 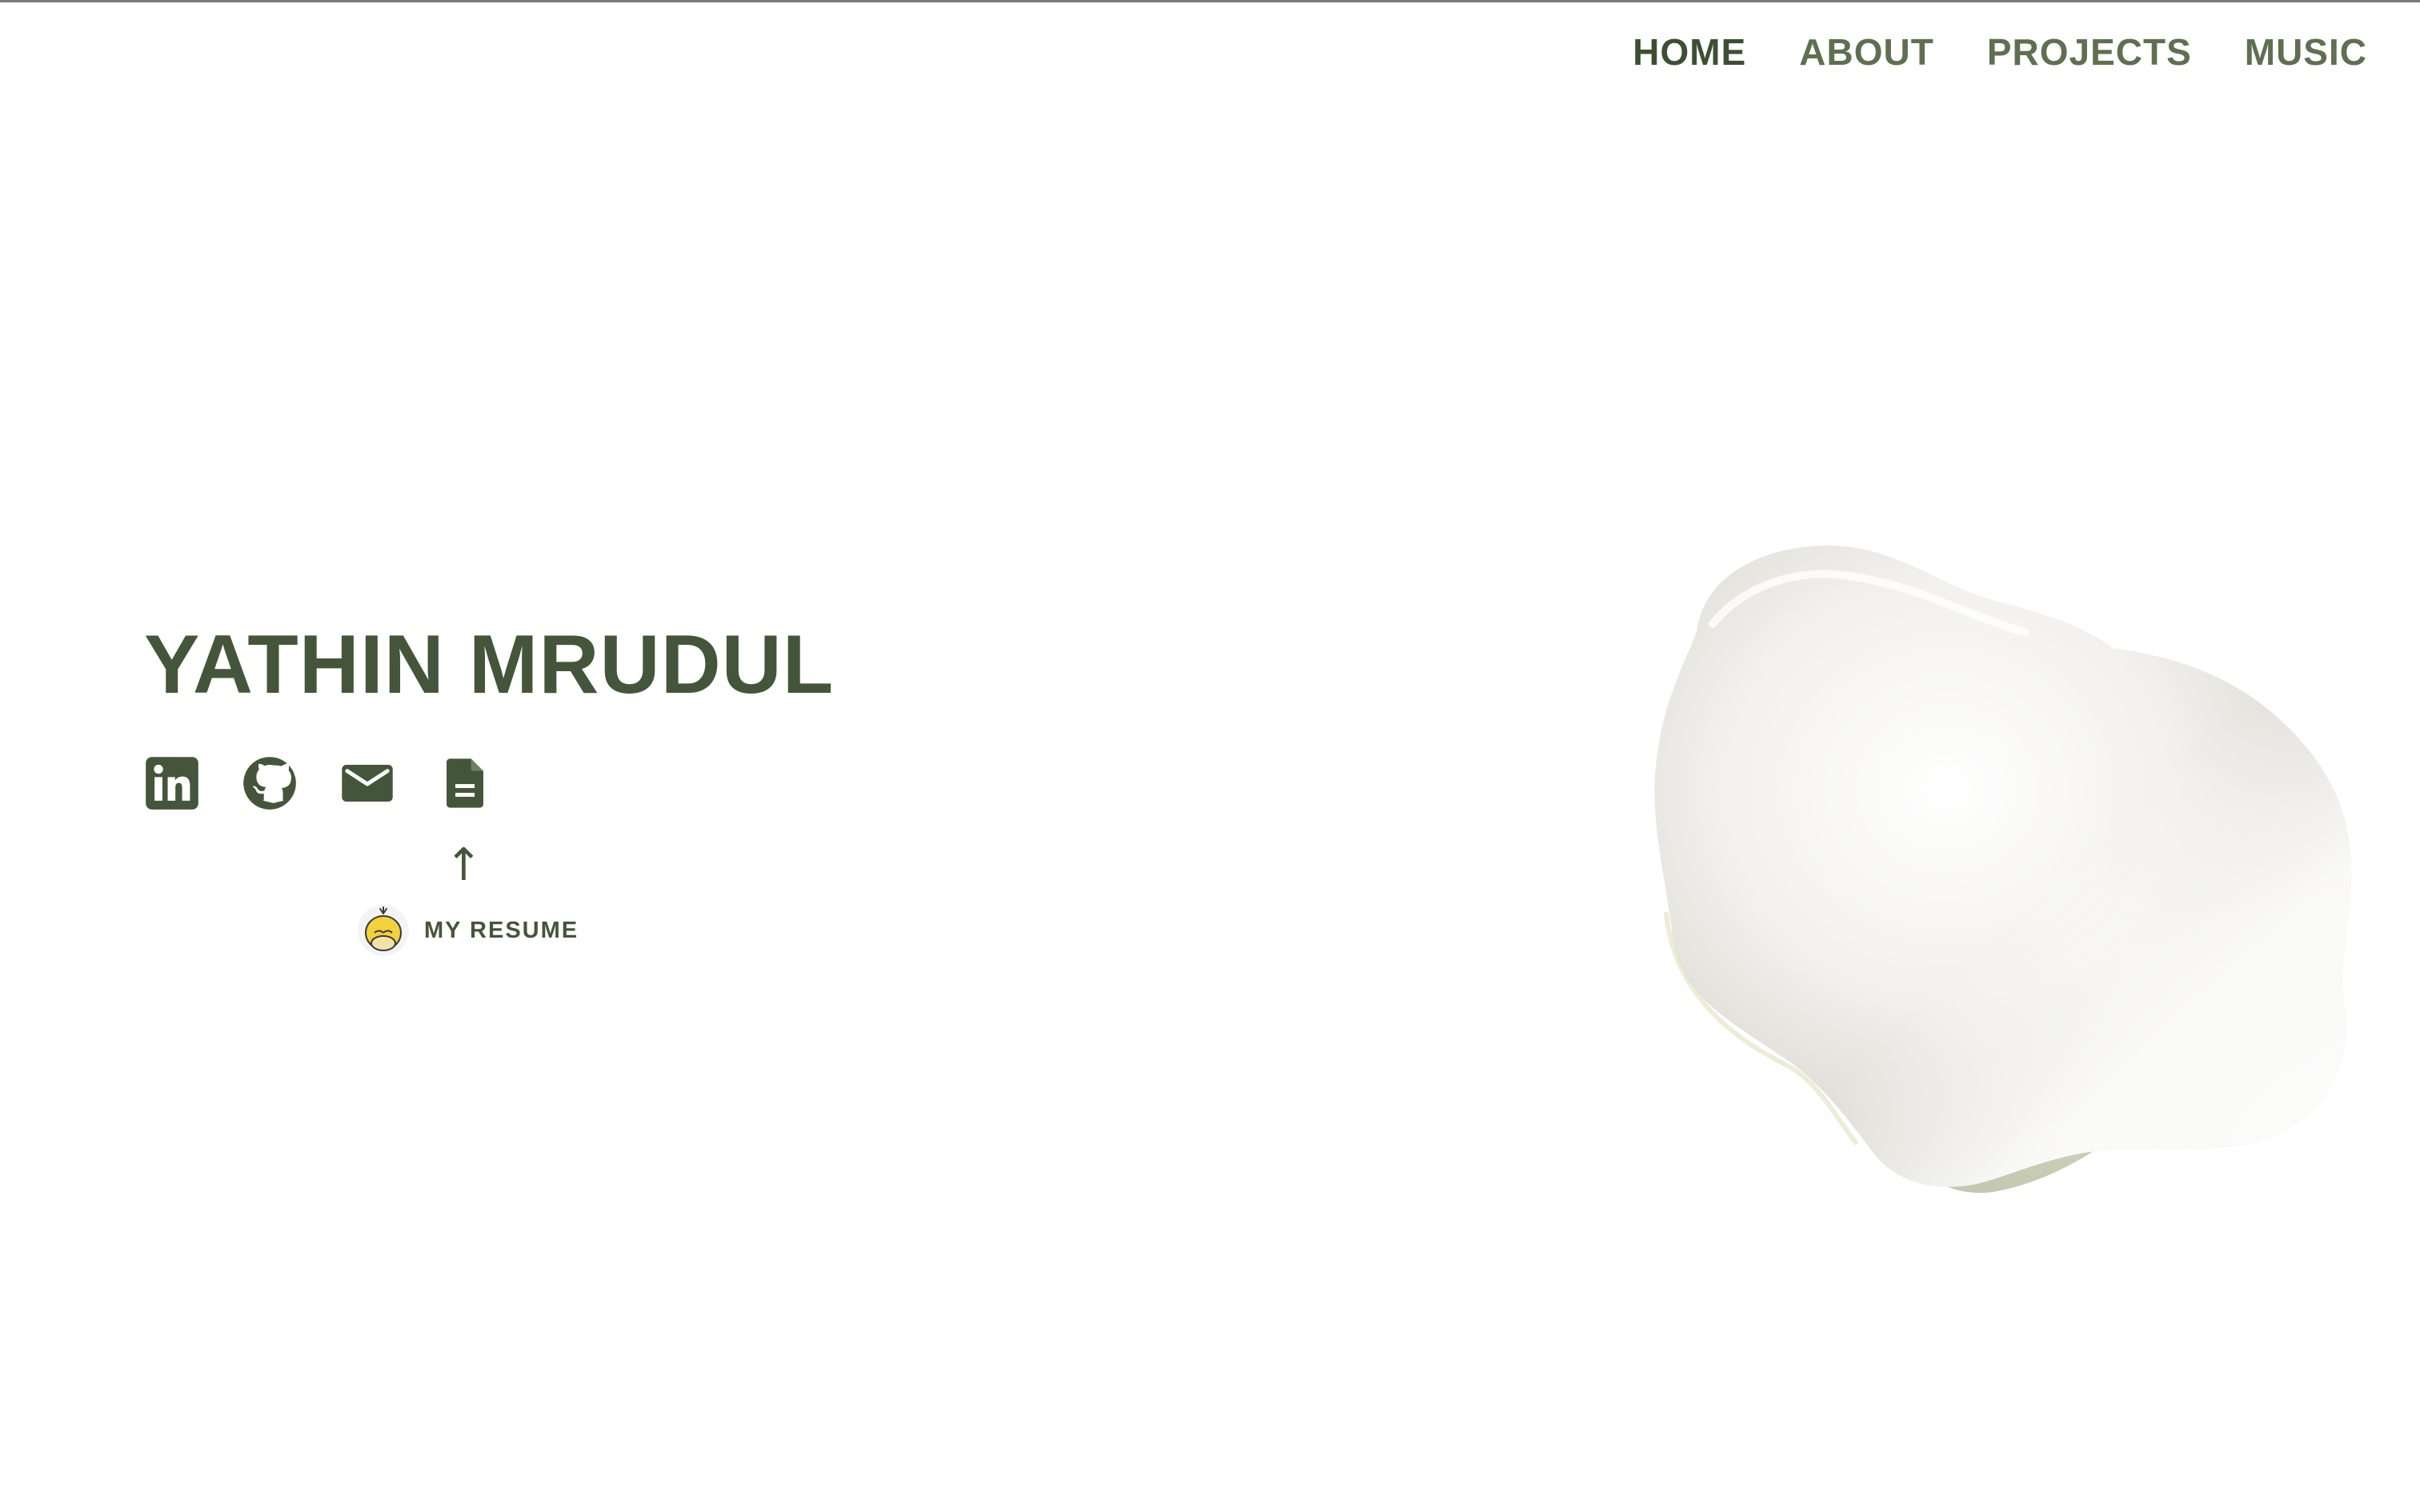 I want to click on document-icon, so click(x=465, y=783).